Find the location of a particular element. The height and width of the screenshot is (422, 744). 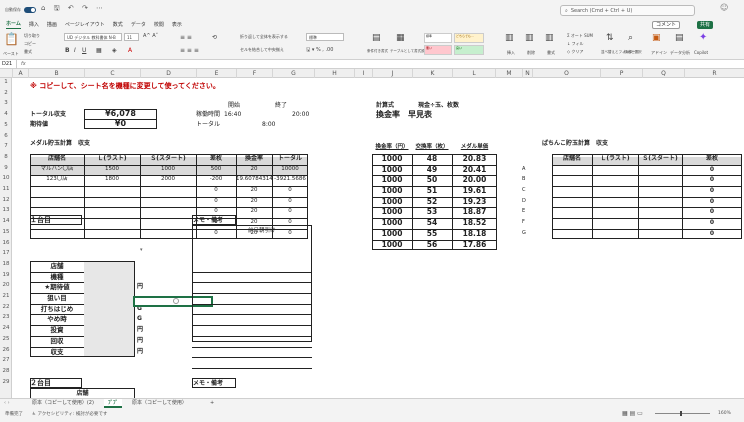

row-header: 3 is located at coordinates (5, 103).